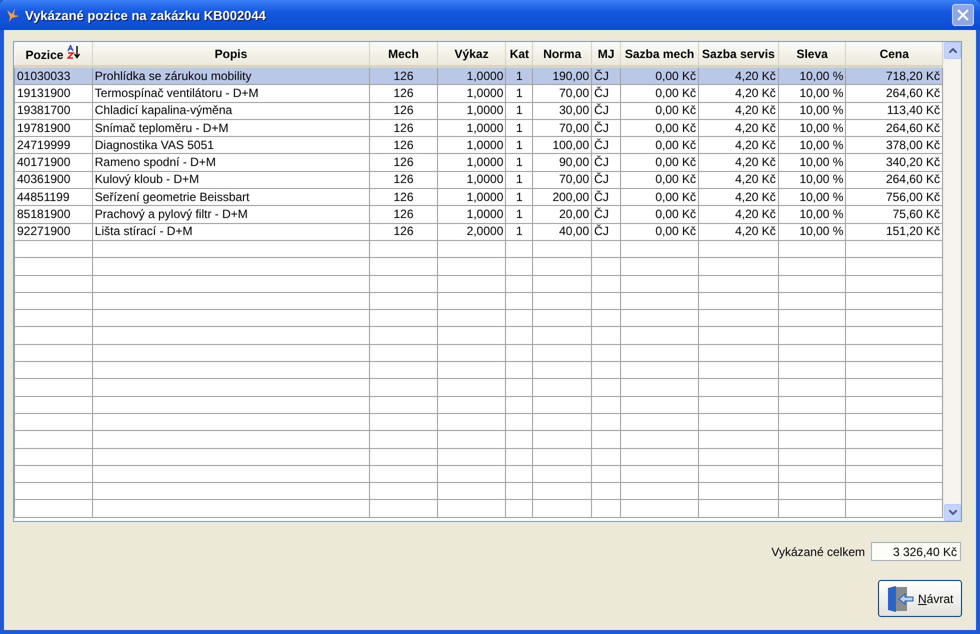 The image size is (980, 634). What do you see at coordinates (13, 15) in the screenshot?
I see `app-logo-icon` at bounding box center [13, 15].